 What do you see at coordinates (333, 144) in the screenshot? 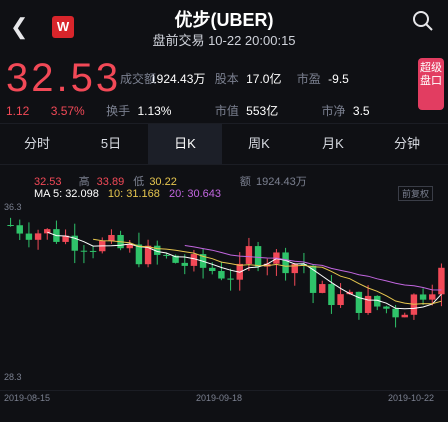
I see `tab-monthly-k: 月K` at bounding box center [333, 144].